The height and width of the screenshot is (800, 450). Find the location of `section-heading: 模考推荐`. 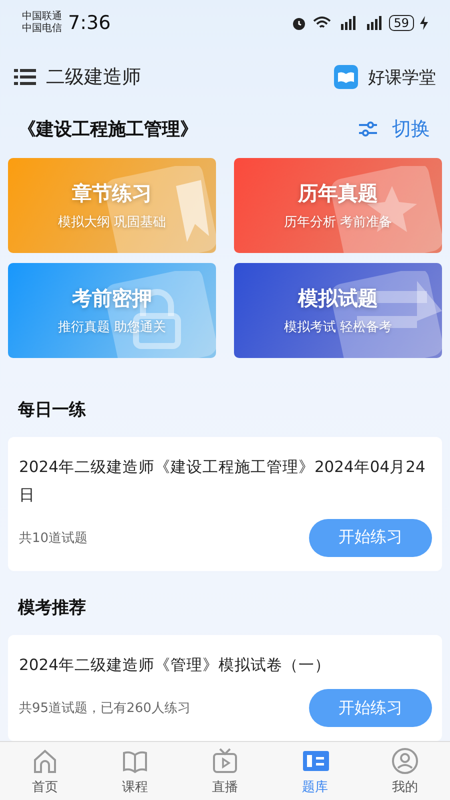

section-heading: 模考推荐 is located at coordinates (51, 608).